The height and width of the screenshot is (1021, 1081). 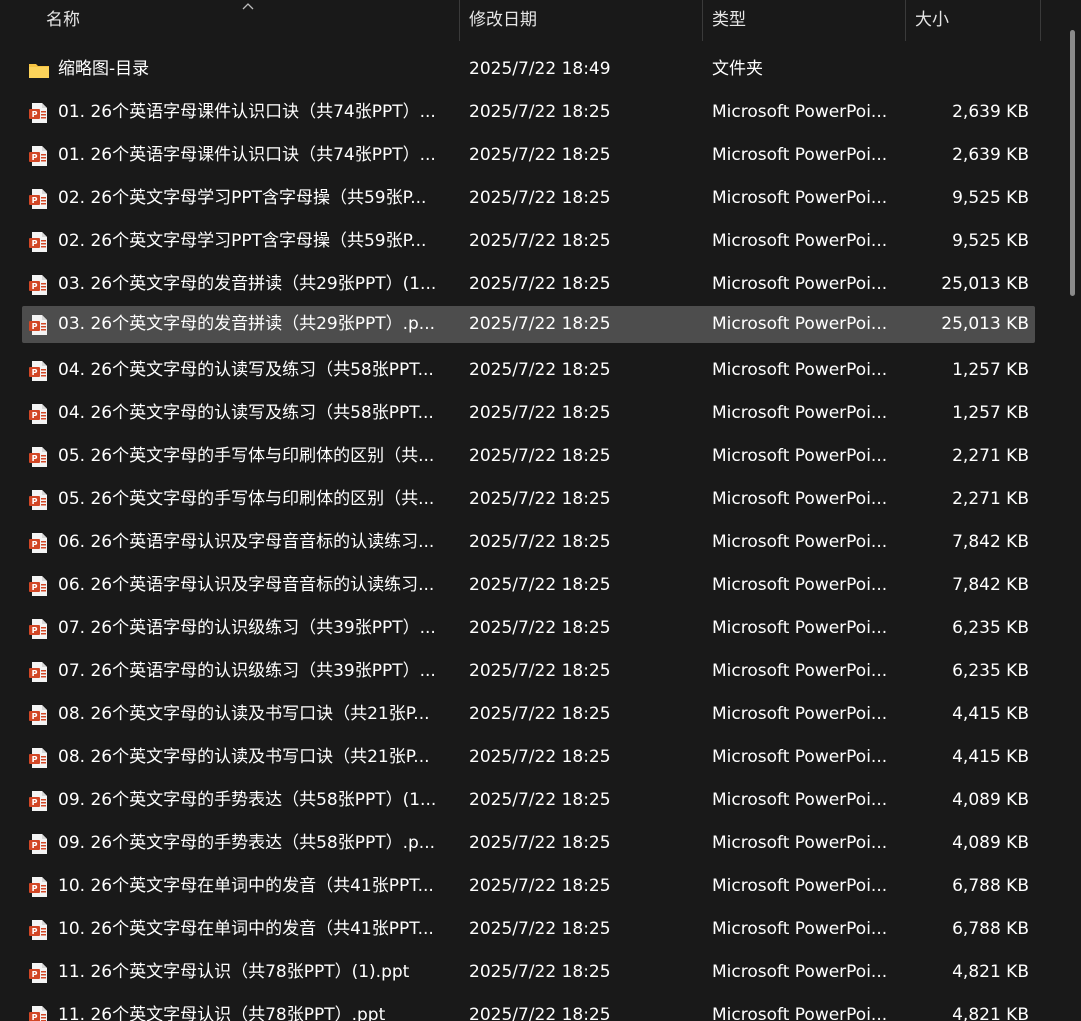 I want to click on column-header: 名称 修改日期 类型 大小, so click(x=522, y=20).